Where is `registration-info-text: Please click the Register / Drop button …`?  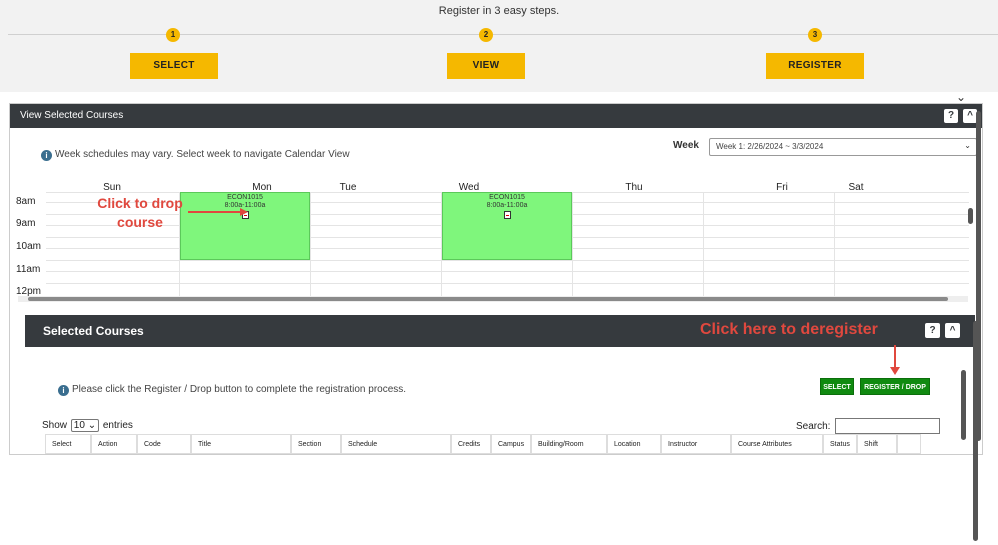
registration-info-text: Please click the Register / Drop button … is located at coordinates (239, 389).